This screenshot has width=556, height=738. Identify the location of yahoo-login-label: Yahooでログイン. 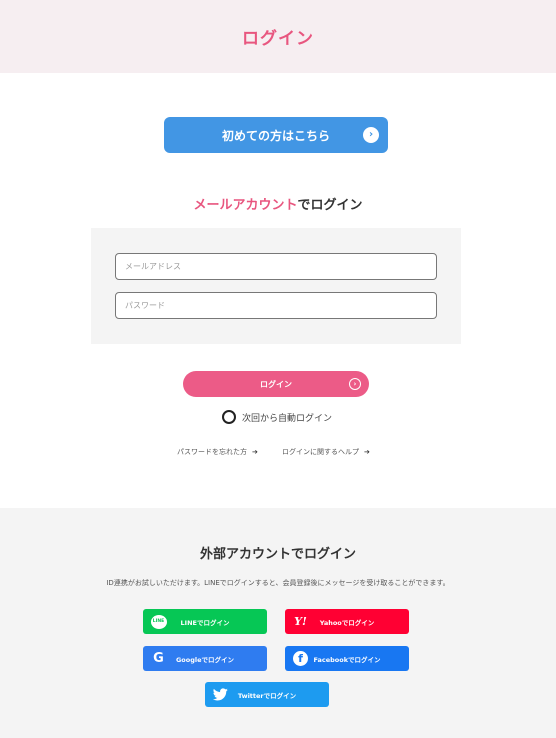
(347, 622).